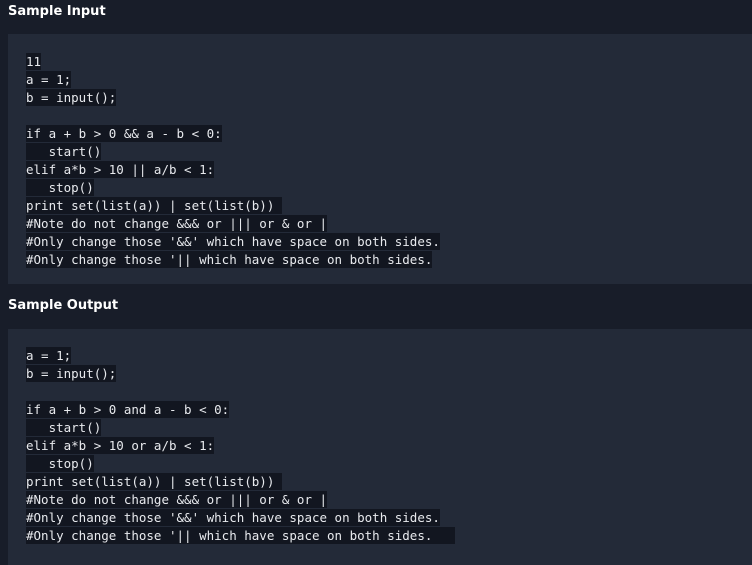 The image size is (752, 565). I want to click on code-line: if a + b > 0 and a - b < 0:, so click(389, 410).